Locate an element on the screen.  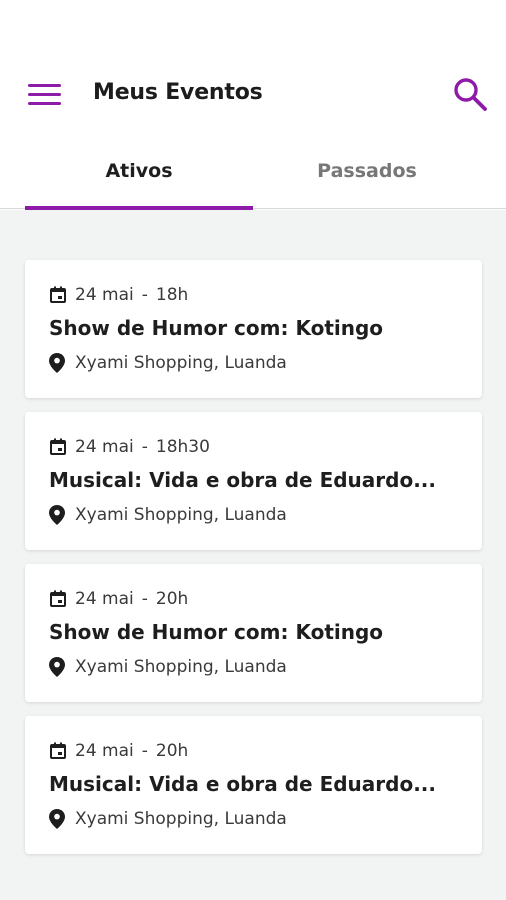
tab-active-indicator is located at coordinates (139, 208).